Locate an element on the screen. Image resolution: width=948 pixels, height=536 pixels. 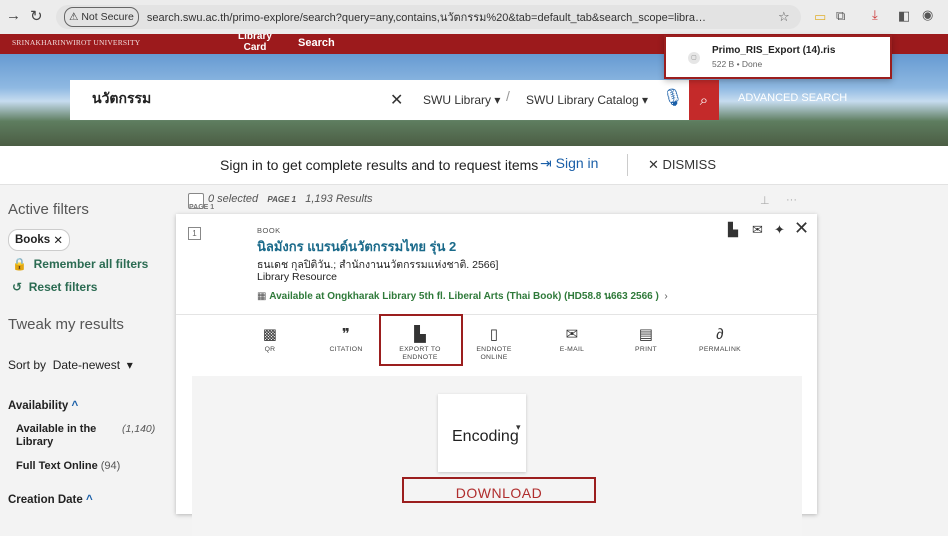
highlight-export-box is located at coordinates (421, 340).